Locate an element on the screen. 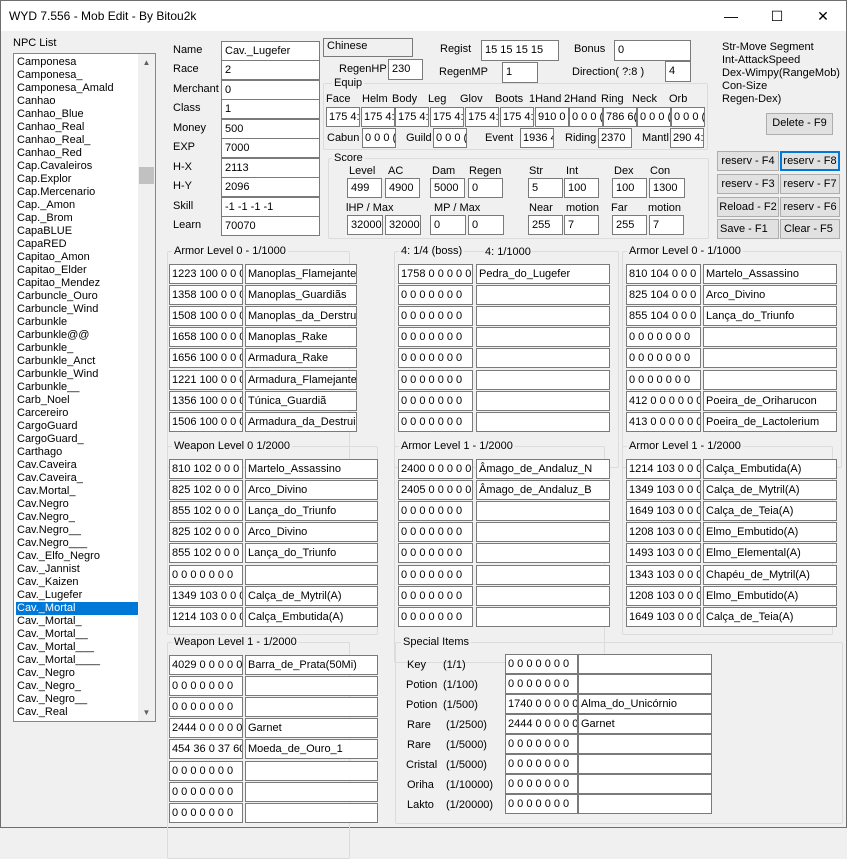 This screenshot has width=847, height=859. equip-input-orb: 0 0 0 ( is located at coordinates (688, 117).